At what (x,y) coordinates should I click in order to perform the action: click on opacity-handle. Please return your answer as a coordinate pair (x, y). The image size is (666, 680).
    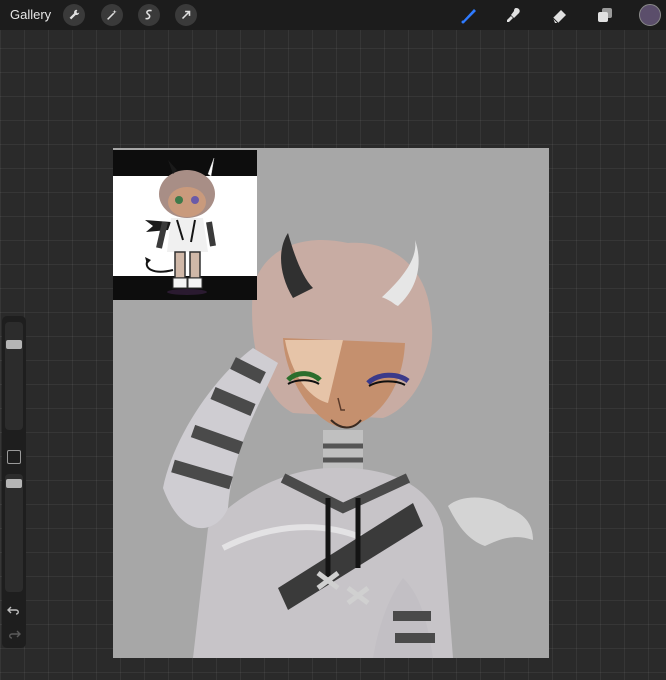
    Looking at the image, I should click on (14, 483).